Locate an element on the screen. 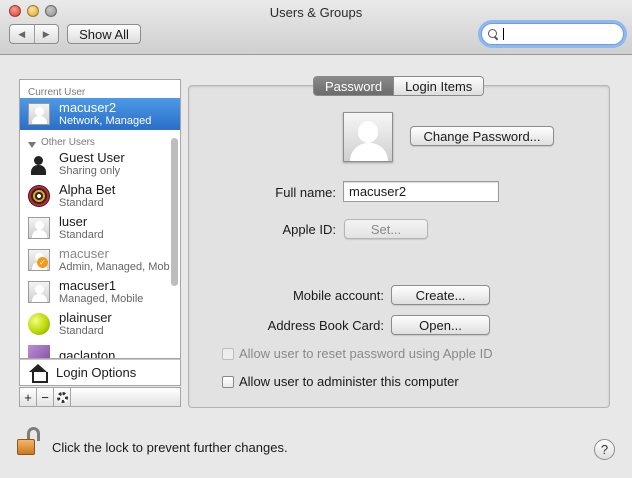 The width and height of the screenshot is (632, 478). checkmark-badge-icon: ✓ is located at coordinates (42, 262).